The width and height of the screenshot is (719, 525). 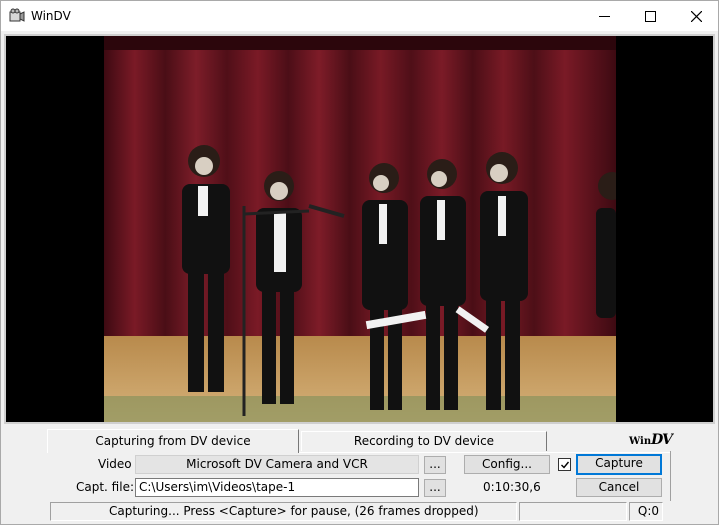 I want to click on video-label: Video, so click(x=115, y=464).